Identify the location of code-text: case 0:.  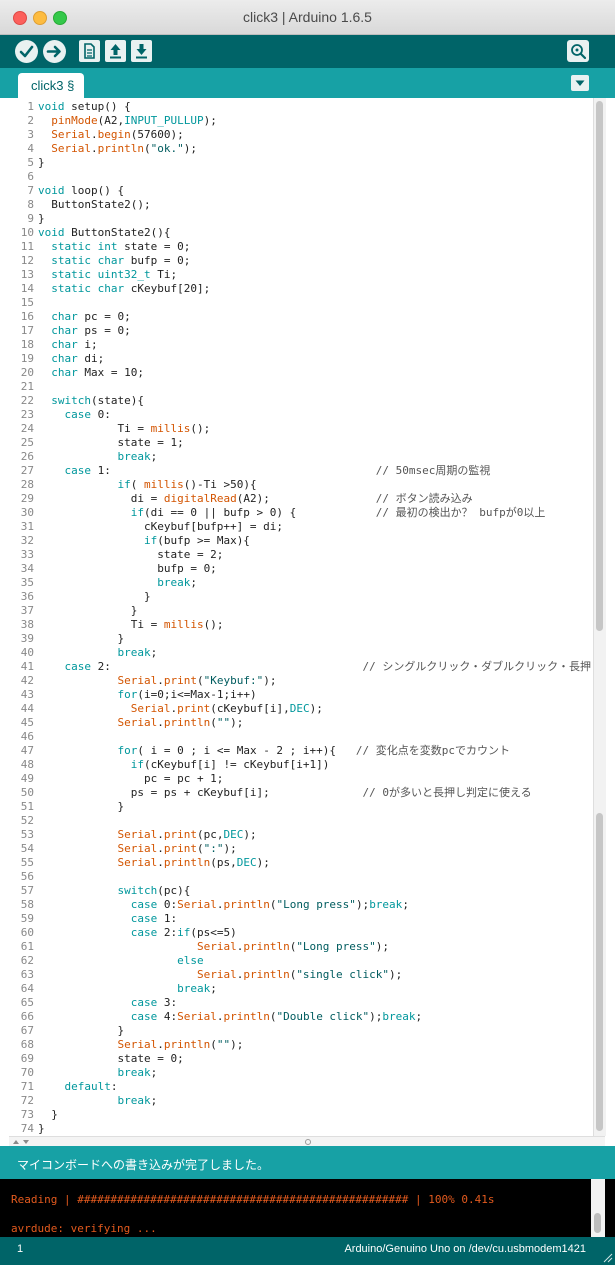
(74, 415).